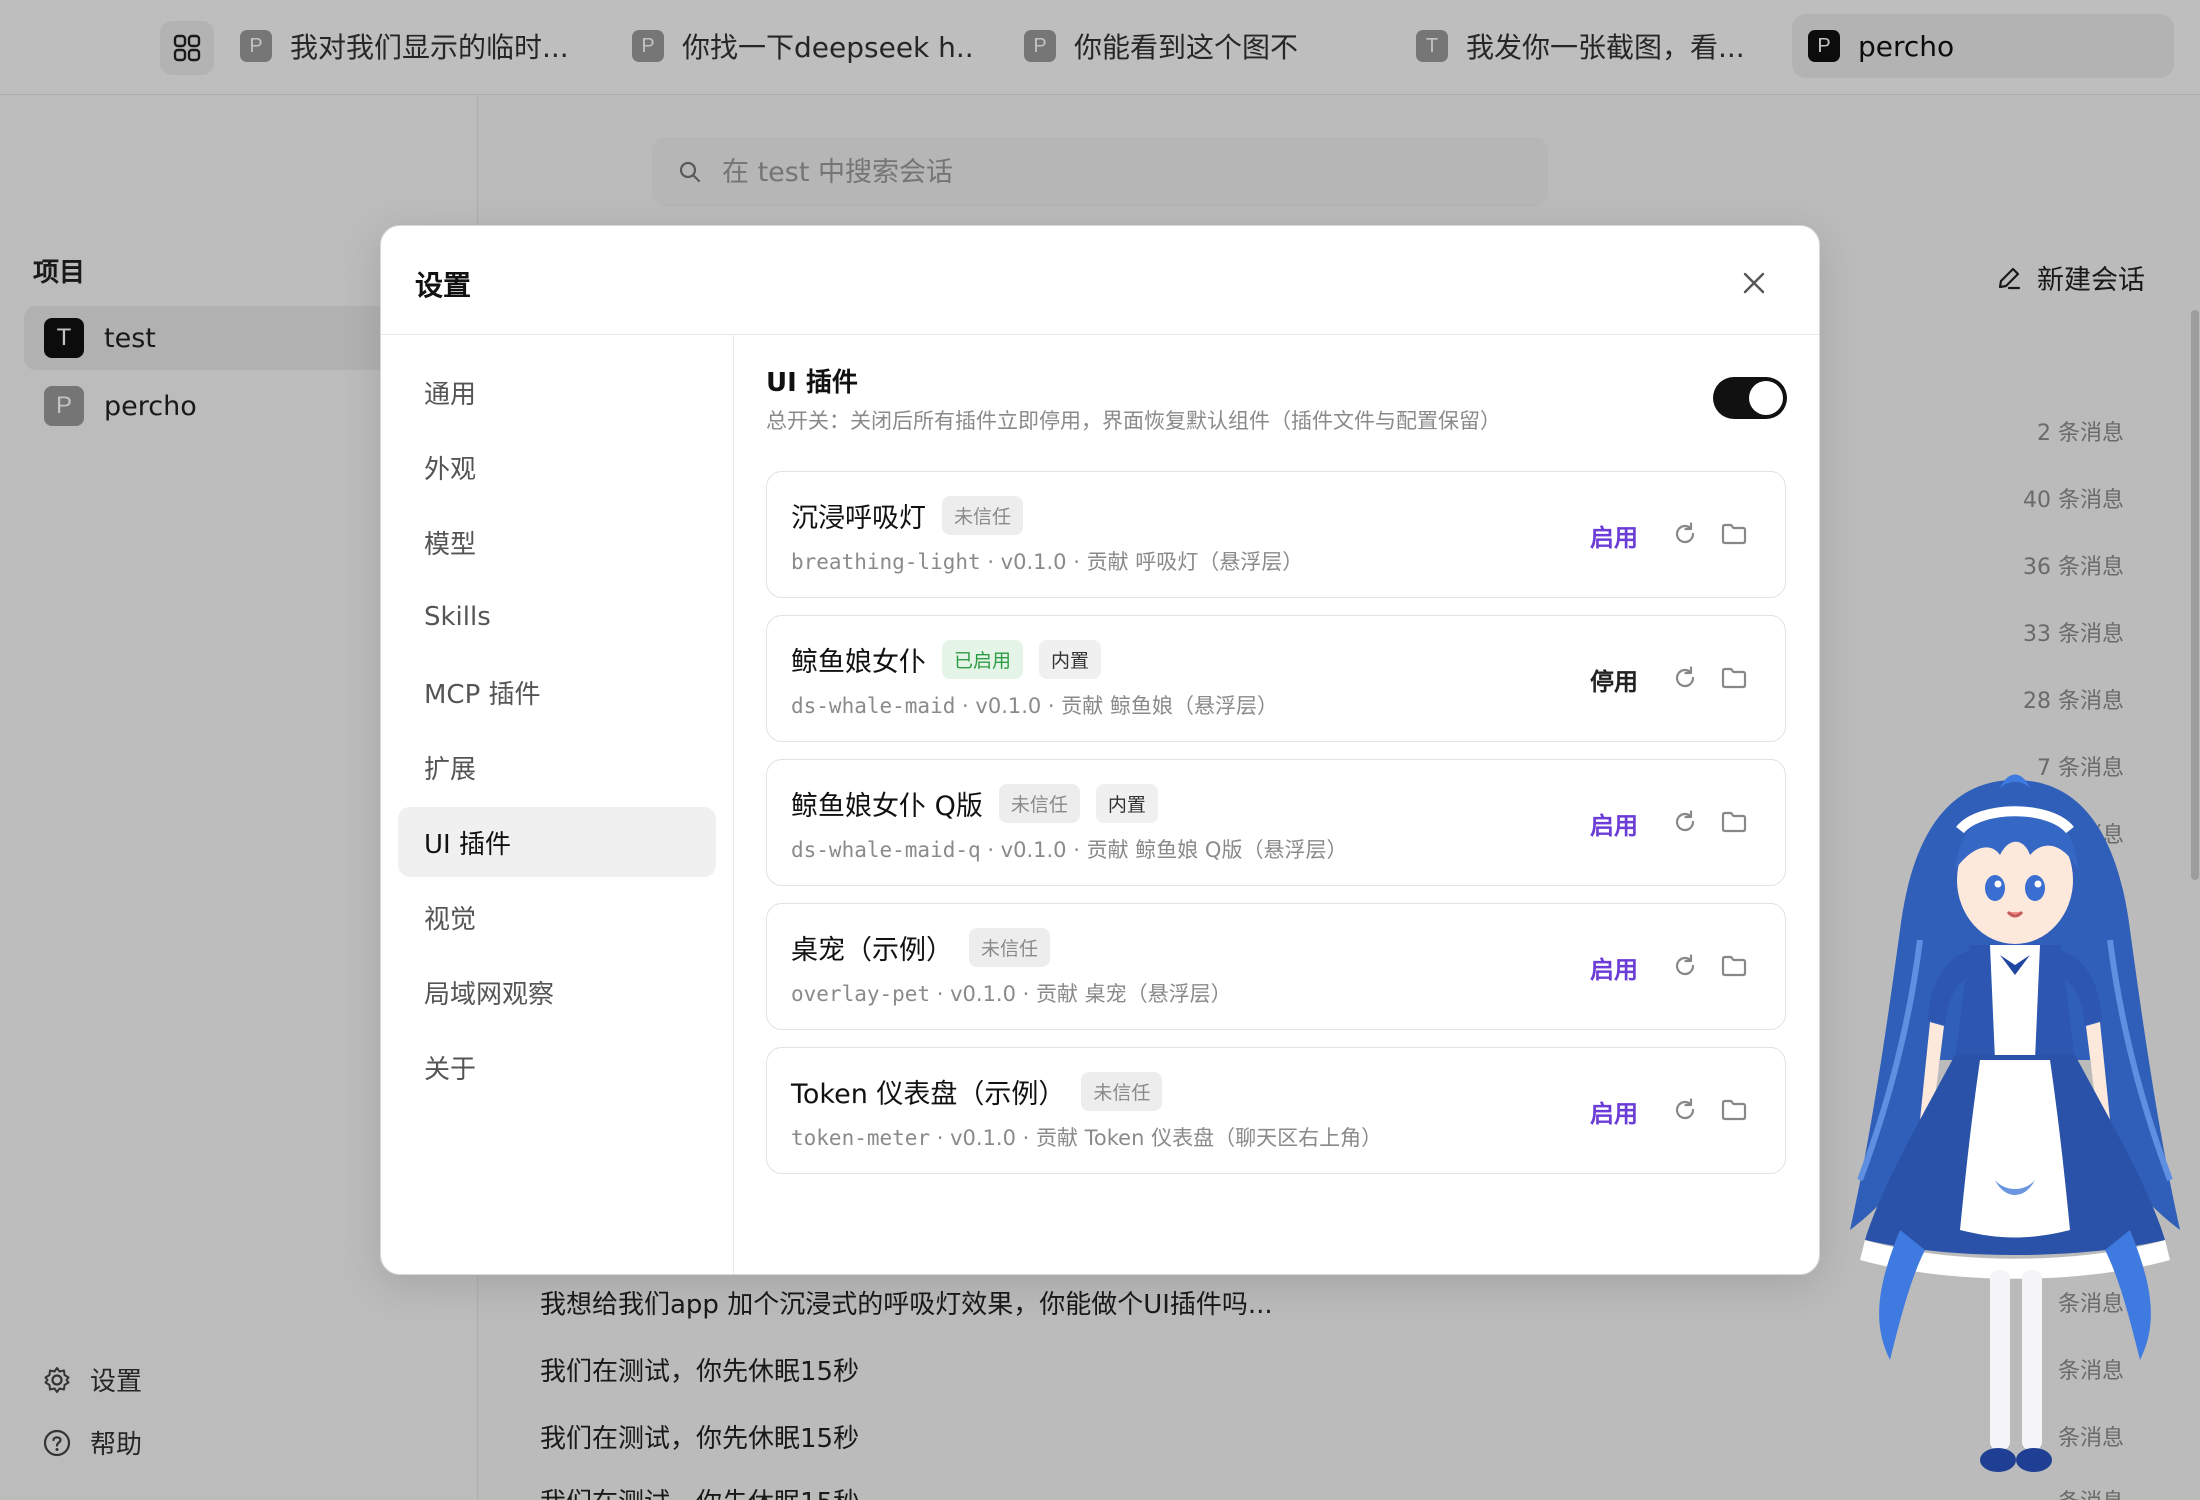 The height and width of the screenshot is (1500, 2200). I want to click on nav-skills: Skills, so click(557, 617).